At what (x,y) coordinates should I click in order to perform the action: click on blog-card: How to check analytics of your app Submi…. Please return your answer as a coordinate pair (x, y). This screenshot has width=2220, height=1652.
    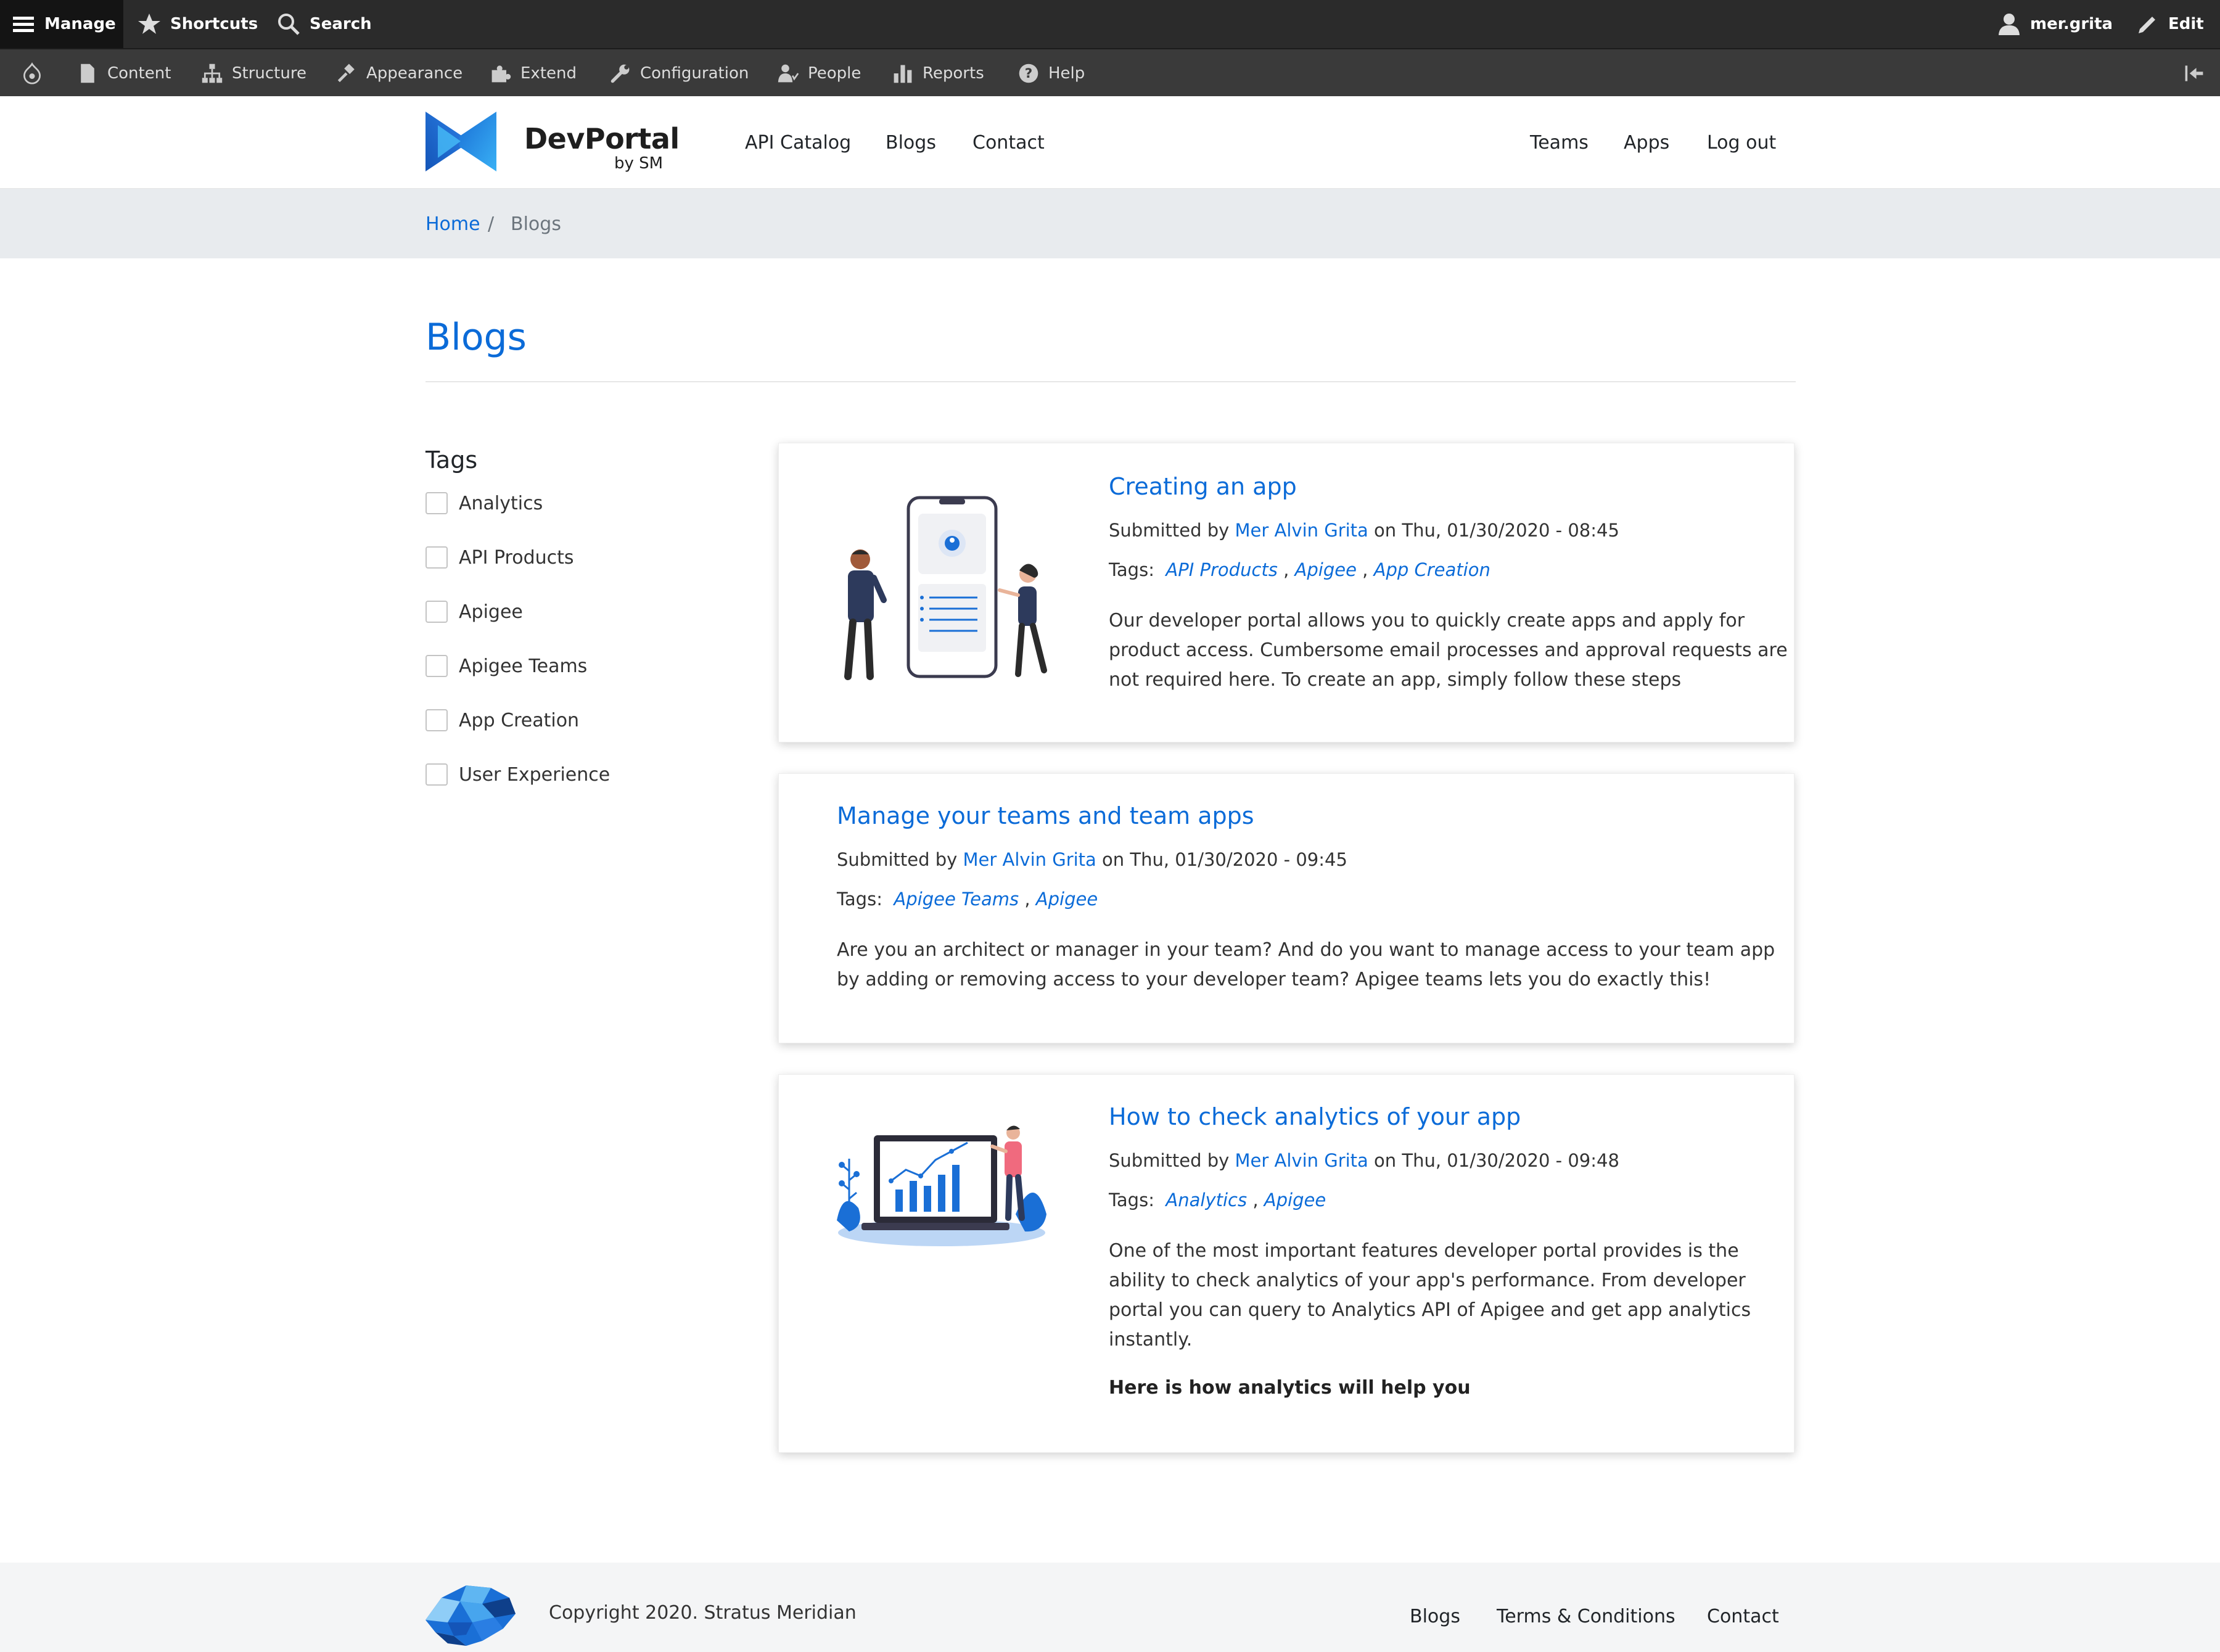
    Looking at the image, I should click on (1286, 1263).